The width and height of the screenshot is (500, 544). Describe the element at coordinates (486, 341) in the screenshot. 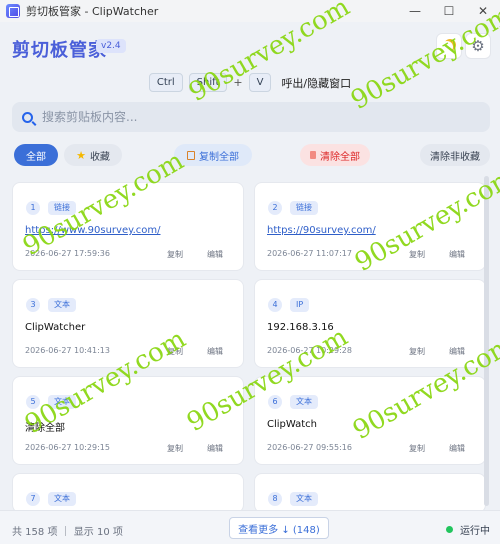

I see `scrollbar` at that location.